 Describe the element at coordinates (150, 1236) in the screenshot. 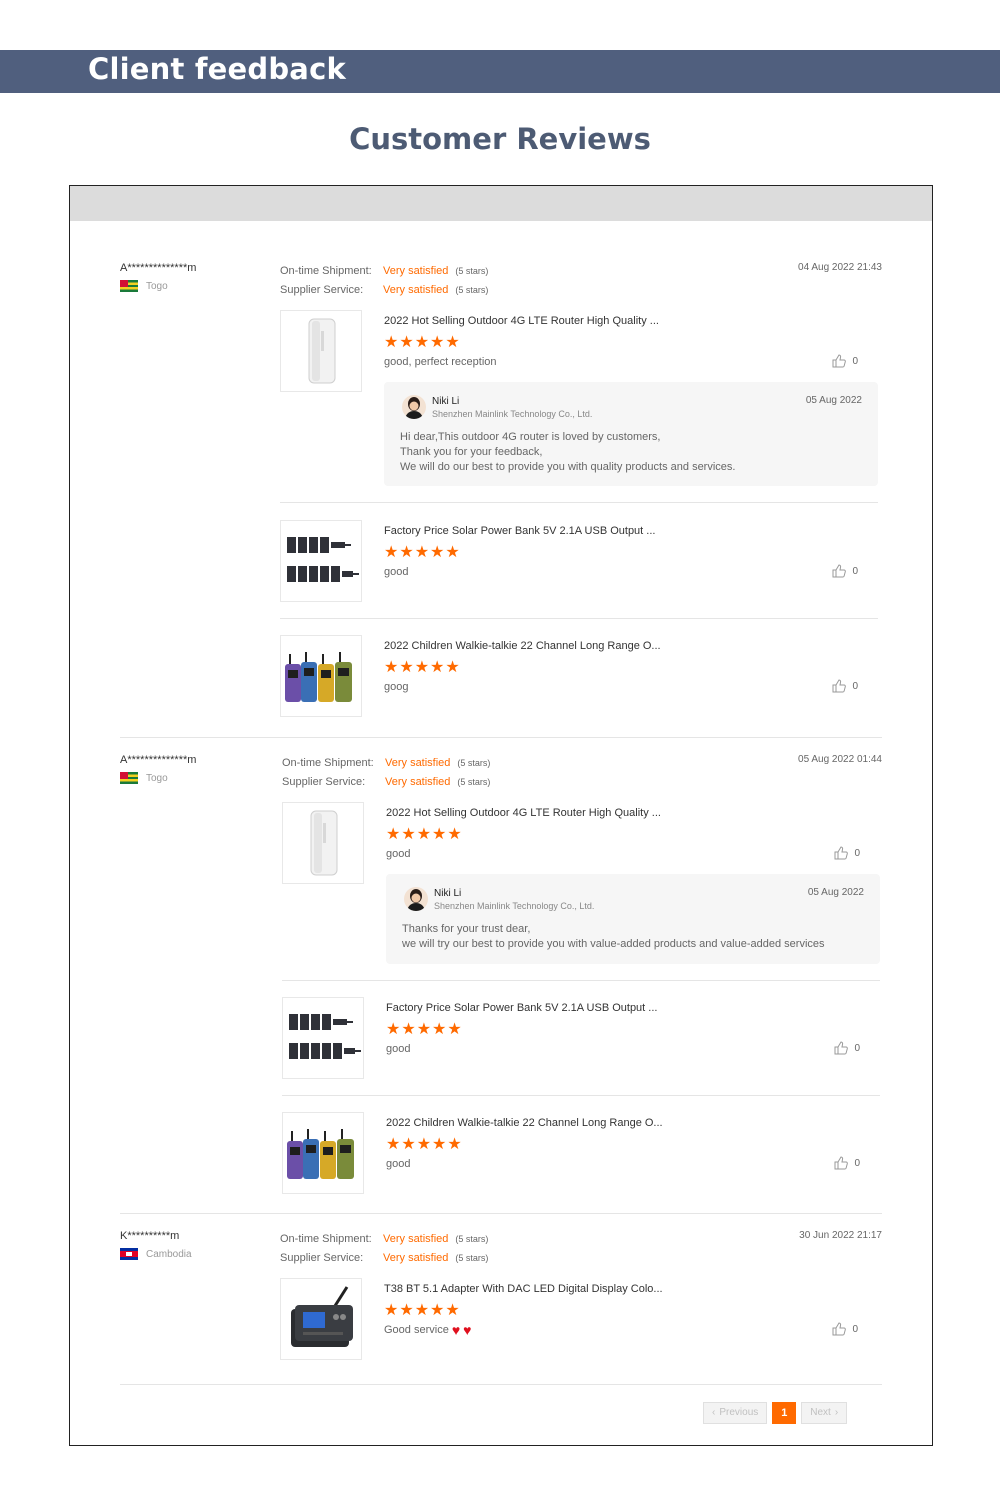

I see `buyer-name: K**********m` at that location.